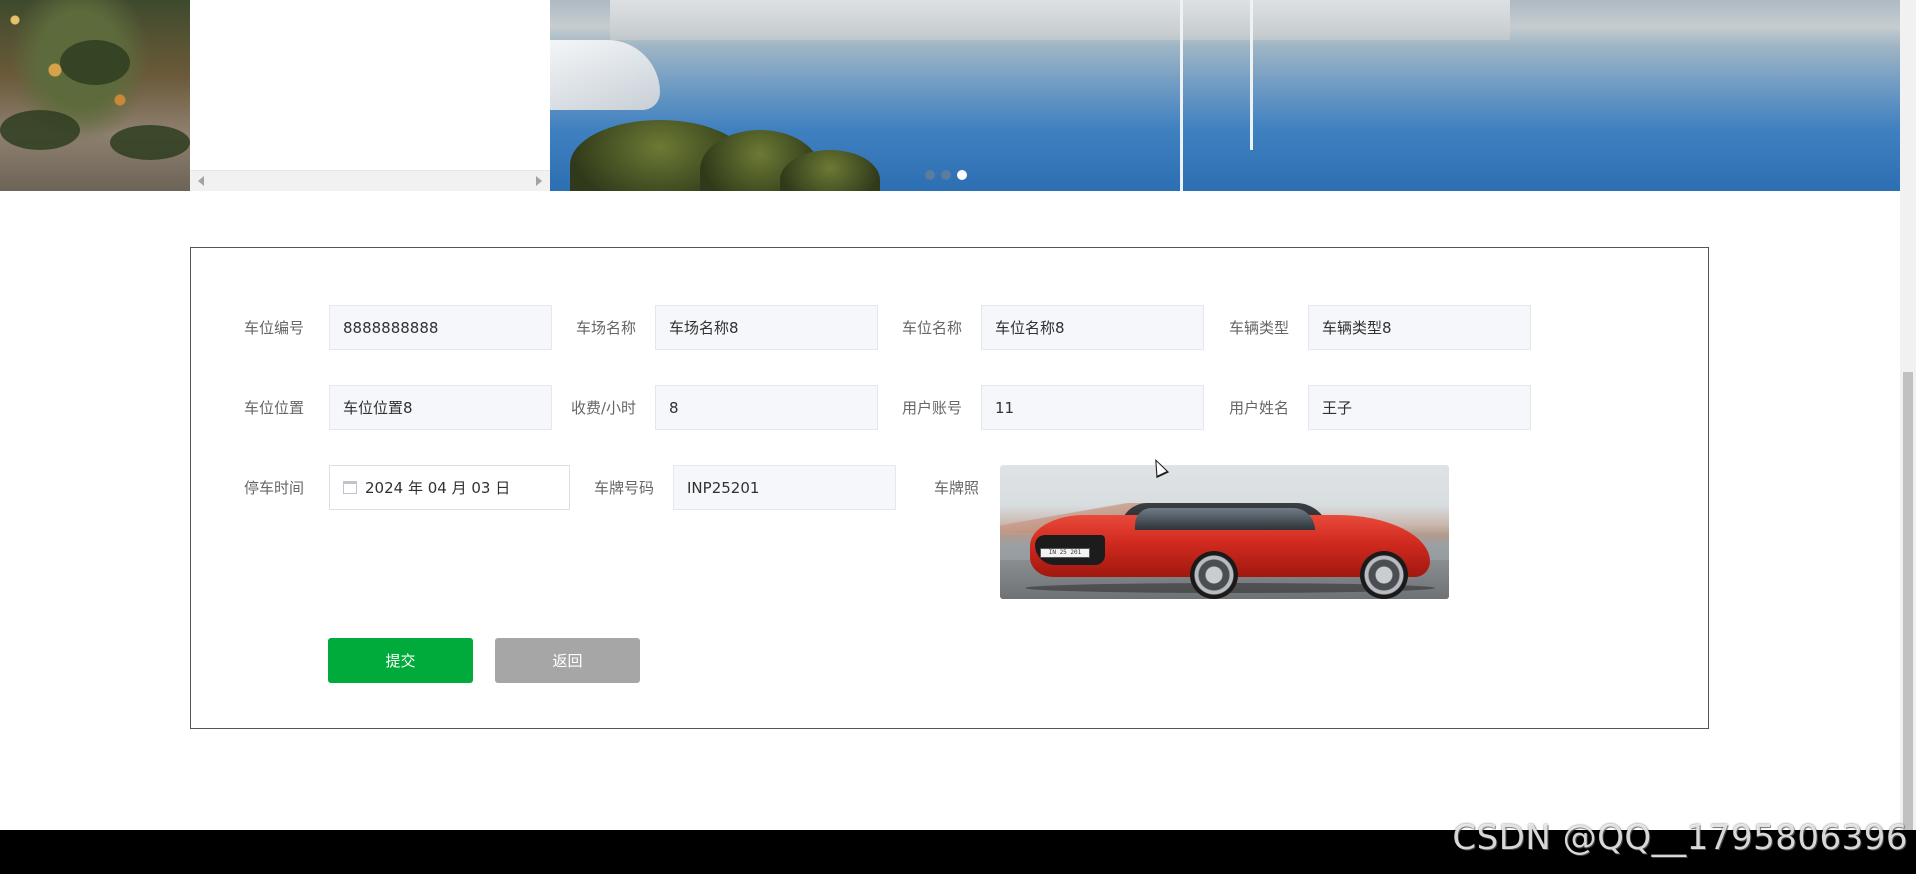  What do you see at coordinates (605, 328) in the screenshot?
I see `lot-name-label: 车场名称` at bounding box center [605, 328].